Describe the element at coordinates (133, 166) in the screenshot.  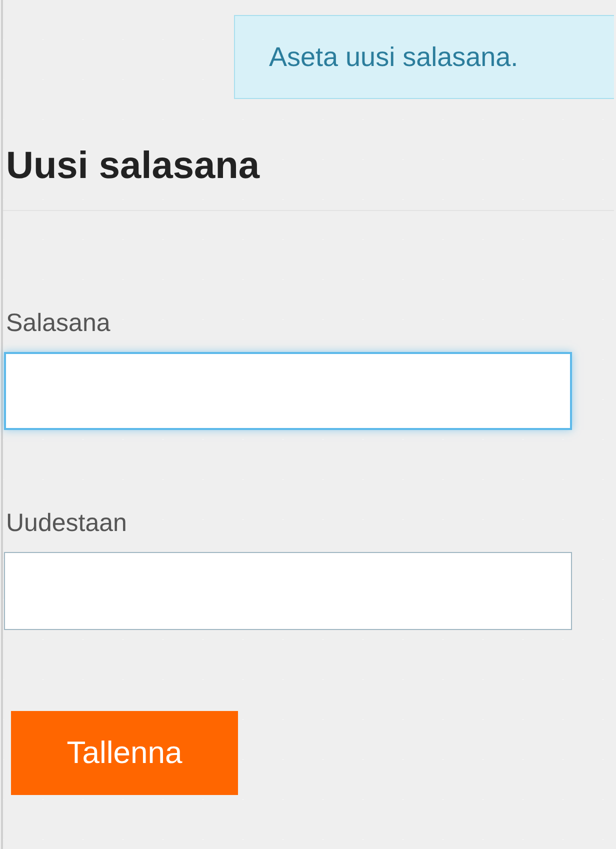
I see `page-heading: Uusi salasana` at that location.